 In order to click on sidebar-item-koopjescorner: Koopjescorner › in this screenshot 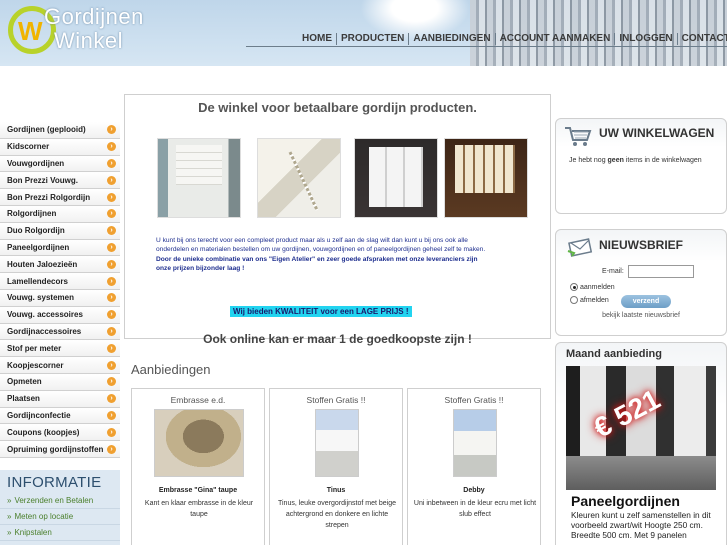, I will do `click(60, 365)`.